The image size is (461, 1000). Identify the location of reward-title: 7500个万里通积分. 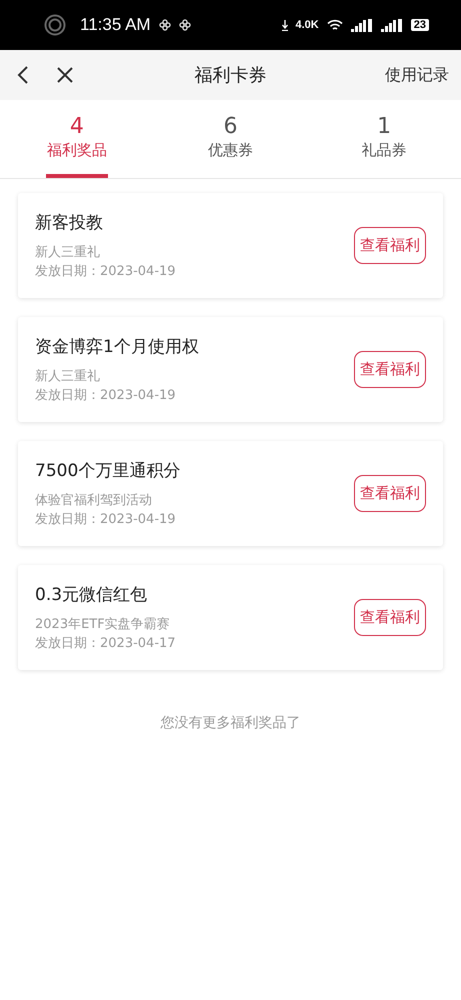
(108, 471).